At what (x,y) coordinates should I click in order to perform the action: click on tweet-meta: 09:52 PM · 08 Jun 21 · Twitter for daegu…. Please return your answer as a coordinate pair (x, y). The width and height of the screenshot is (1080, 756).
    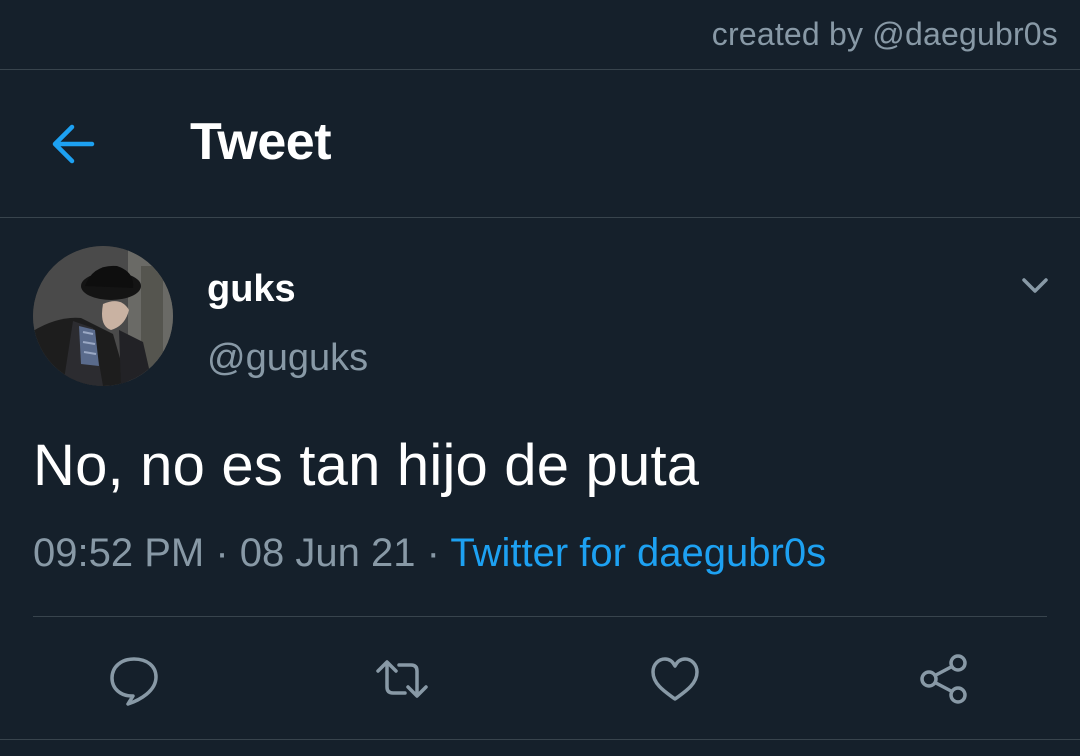
    Looking at the image, I should click on (429, 553).